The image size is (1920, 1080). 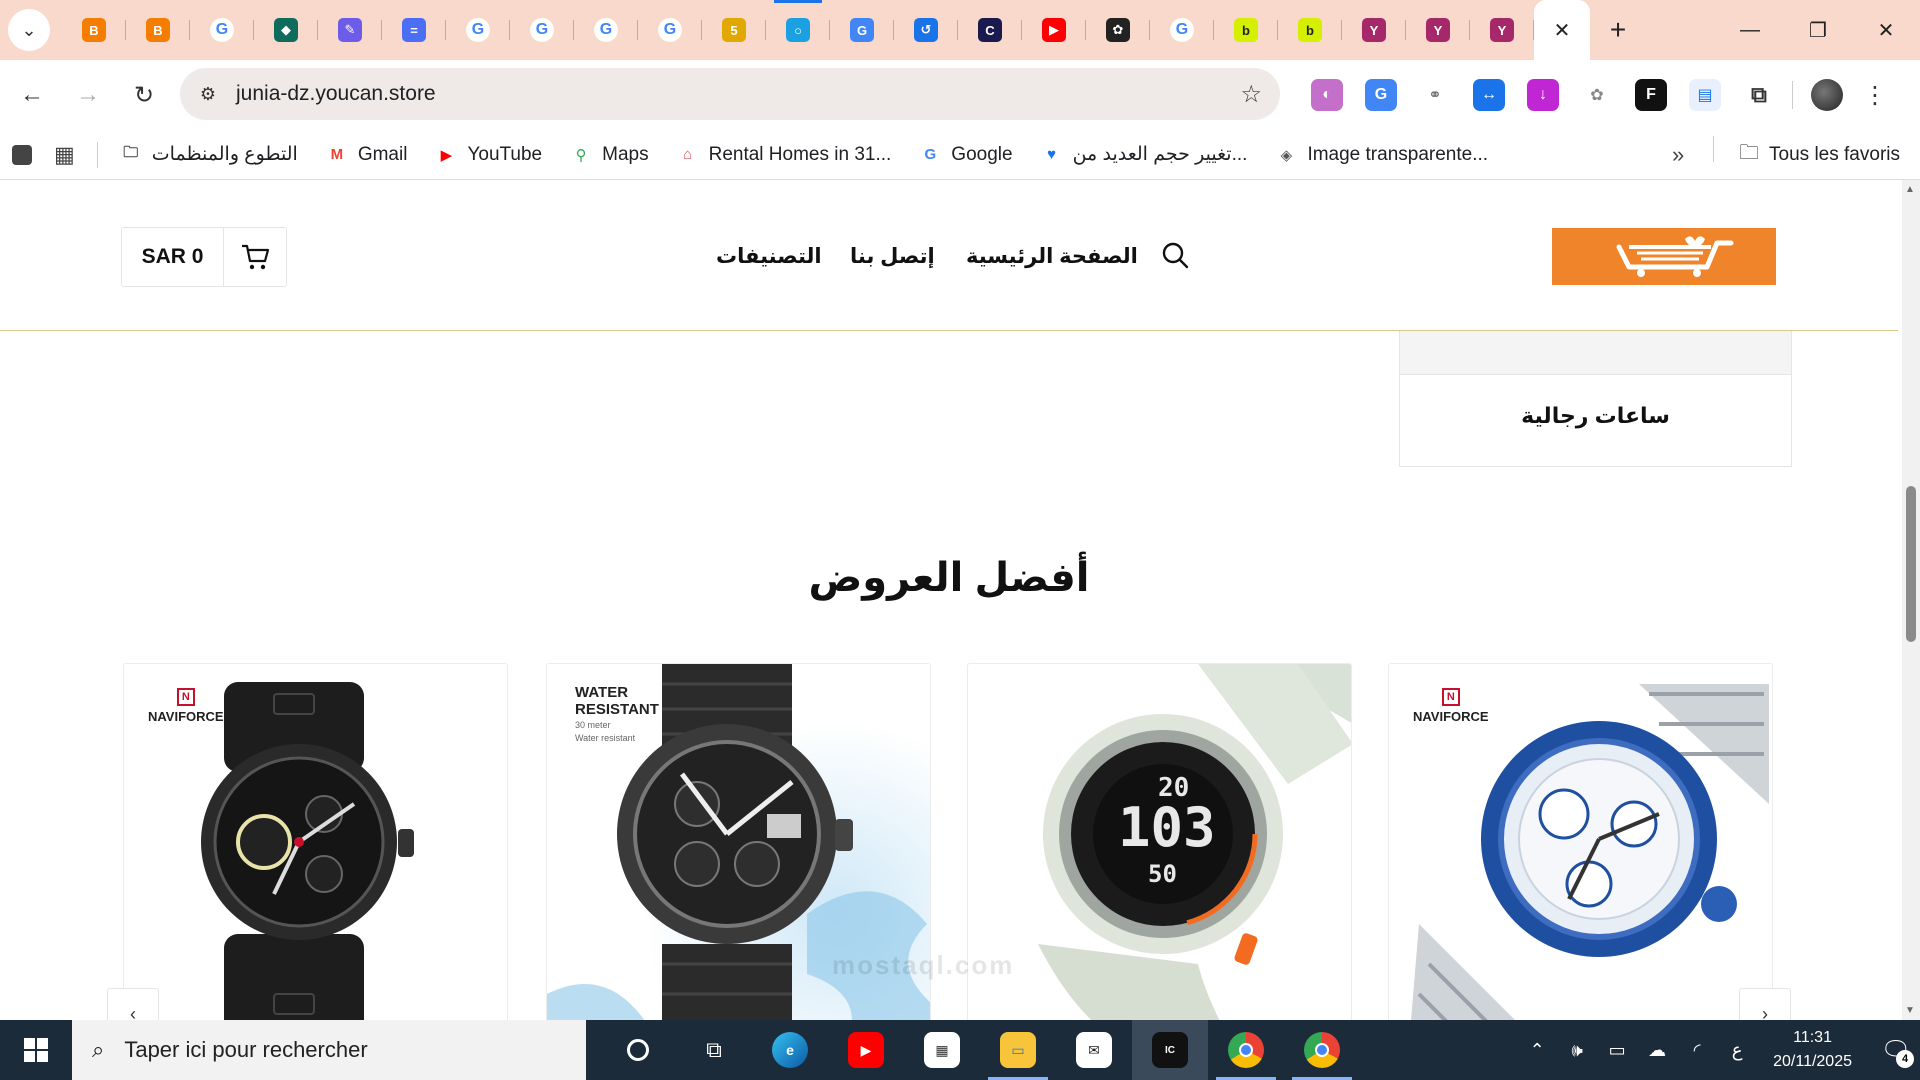 What do you see at coordinates (1327, 95) in the screenshot?
I see `copilot-extension-icon: ◐` at bounding box center [1327, 95].